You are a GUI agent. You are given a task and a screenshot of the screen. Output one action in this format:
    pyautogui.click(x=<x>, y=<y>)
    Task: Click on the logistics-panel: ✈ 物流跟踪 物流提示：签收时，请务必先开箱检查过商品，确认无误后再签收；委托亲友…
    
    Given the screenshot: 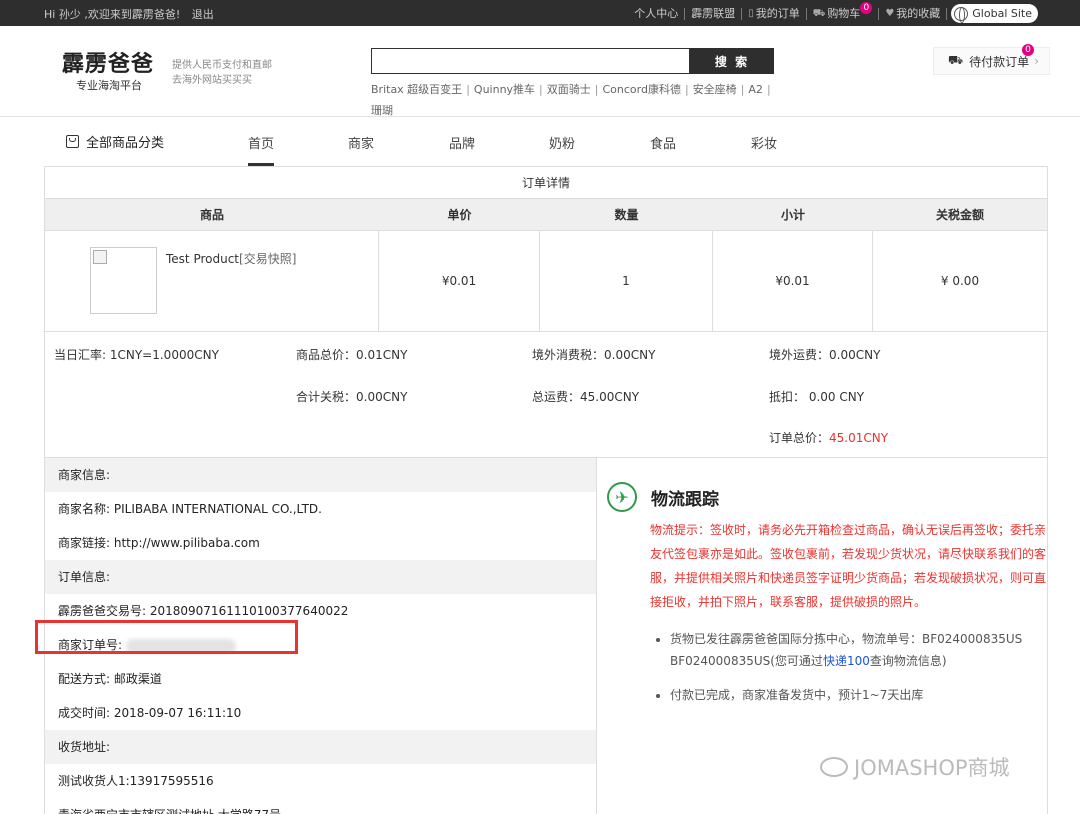 What is the action you would take?
    pyautogui.click(x=827, y=600)
    